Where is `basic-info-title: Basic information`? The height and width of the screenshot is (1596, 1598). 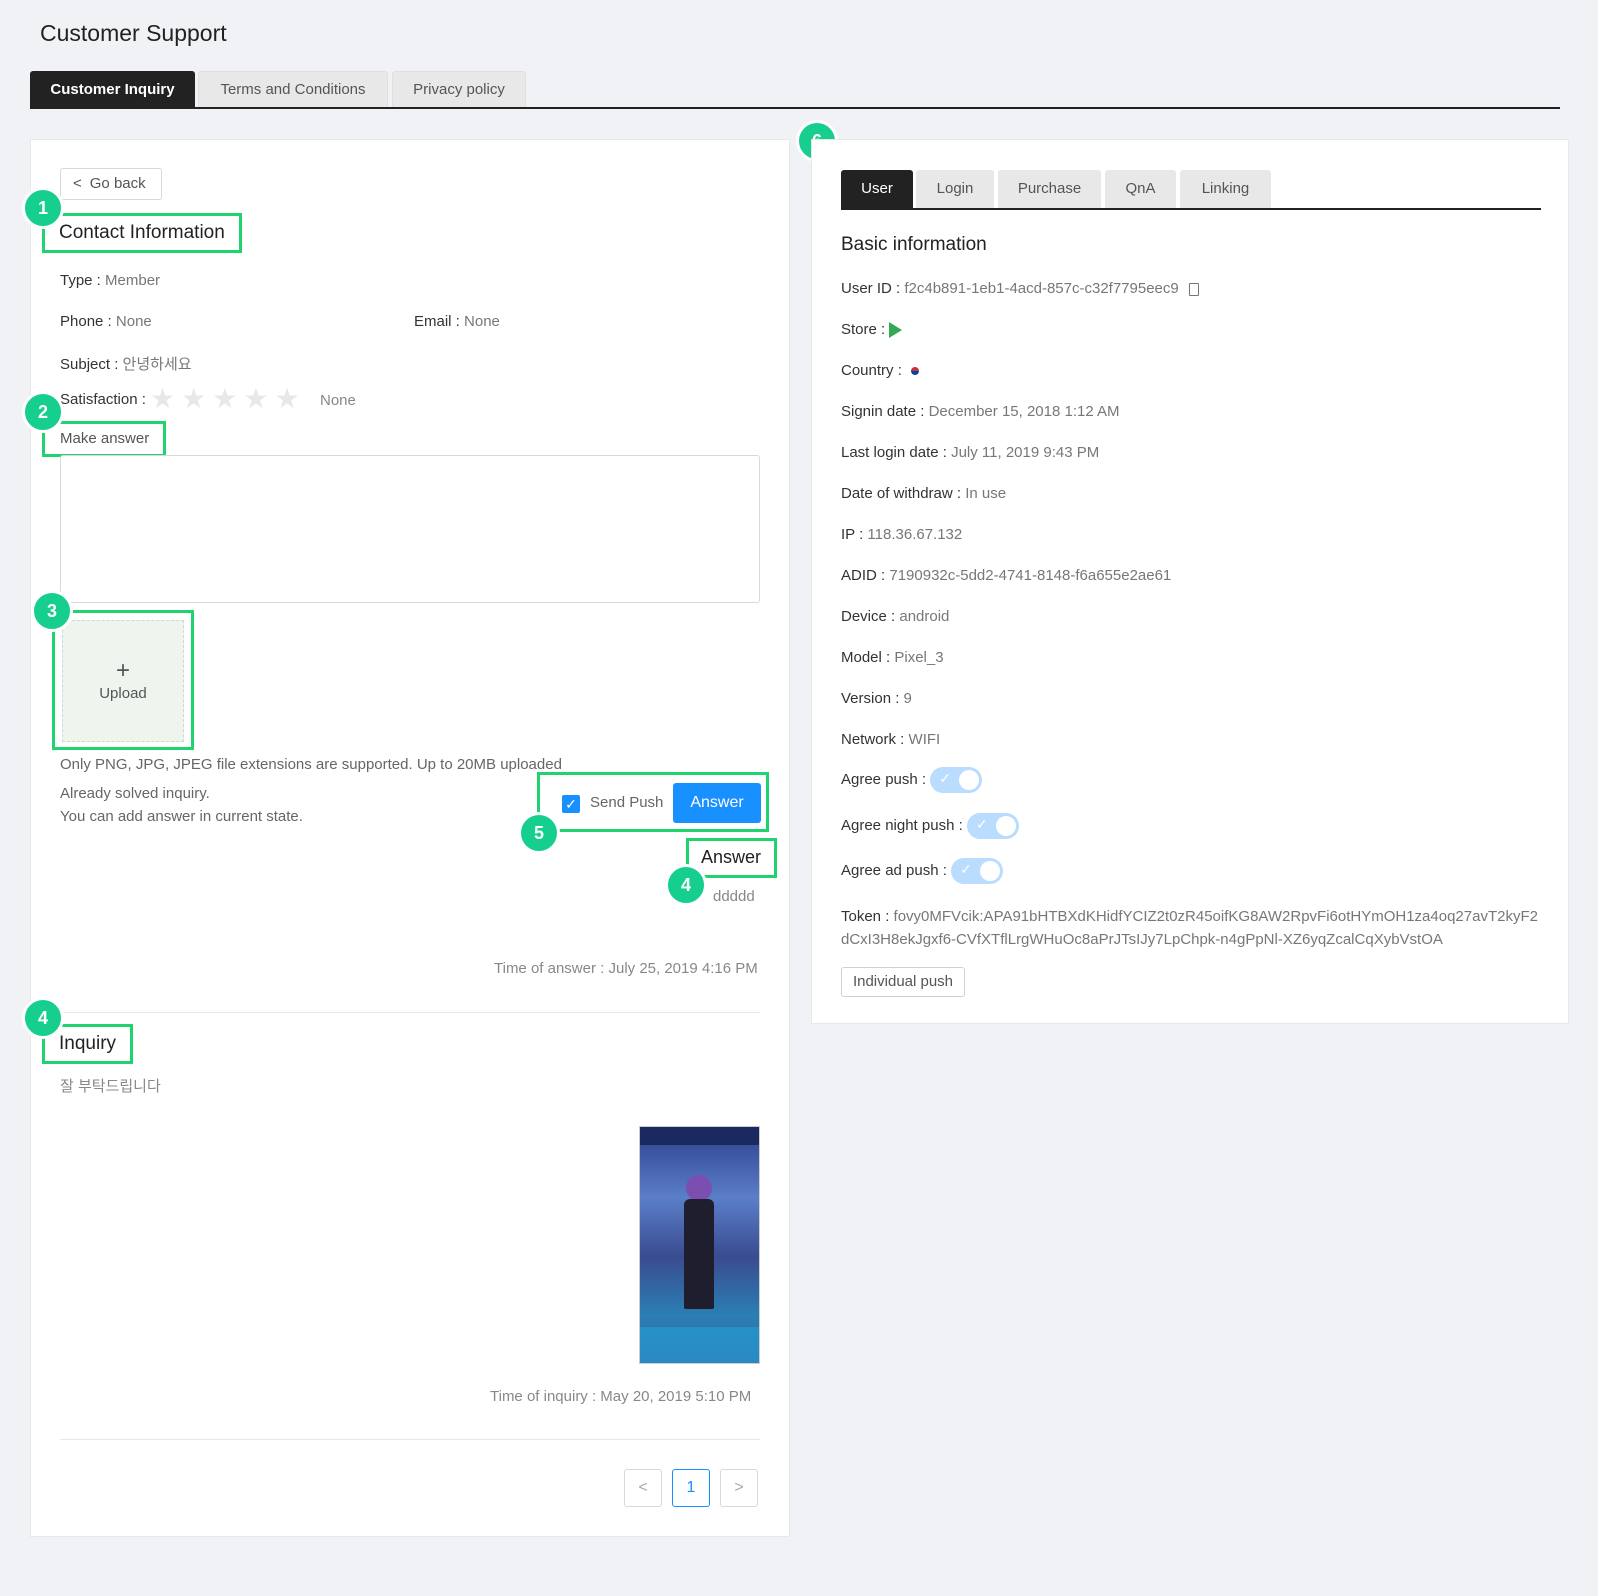 basic-info-title: Basic information is located at coordinates (914, 244).